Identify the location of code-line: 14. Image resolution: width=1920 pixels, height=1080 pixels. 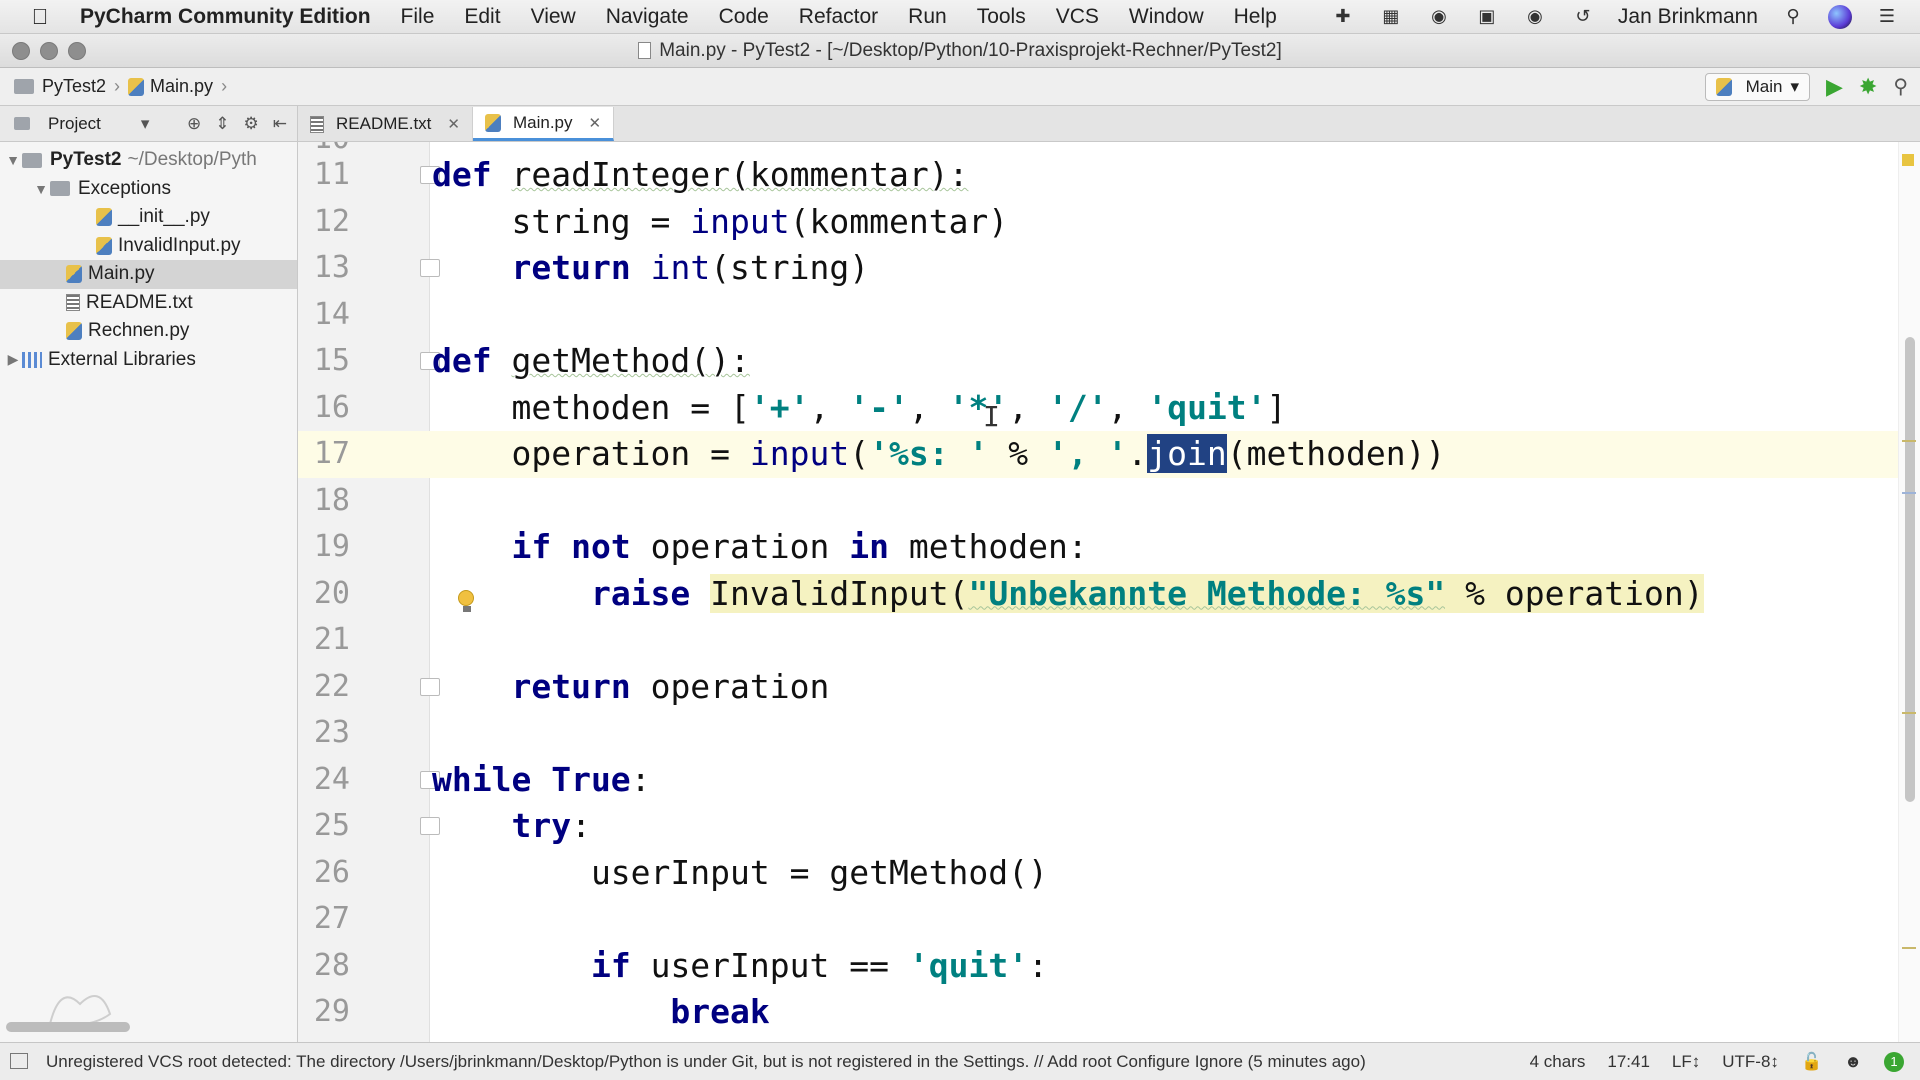
(1109, 315).